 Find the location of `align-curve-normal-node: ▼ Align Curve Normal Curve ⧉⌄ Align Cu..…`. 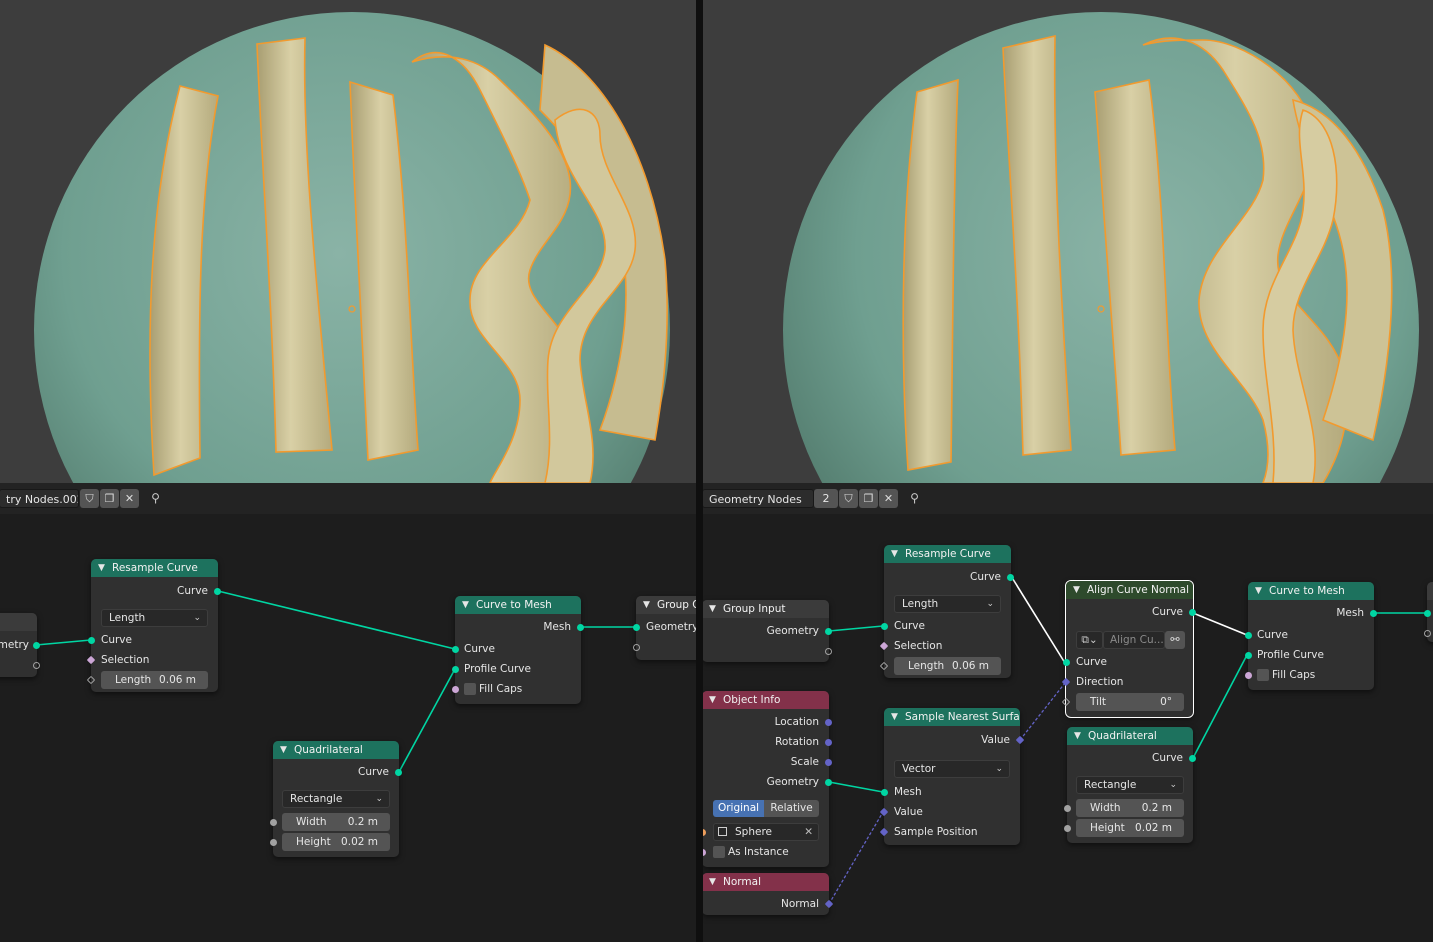

align-curve-normal-node: ▼ Align Curve Normal Curve ⧉⌄ Align Cu..… is located at coordinates (1128, 649).